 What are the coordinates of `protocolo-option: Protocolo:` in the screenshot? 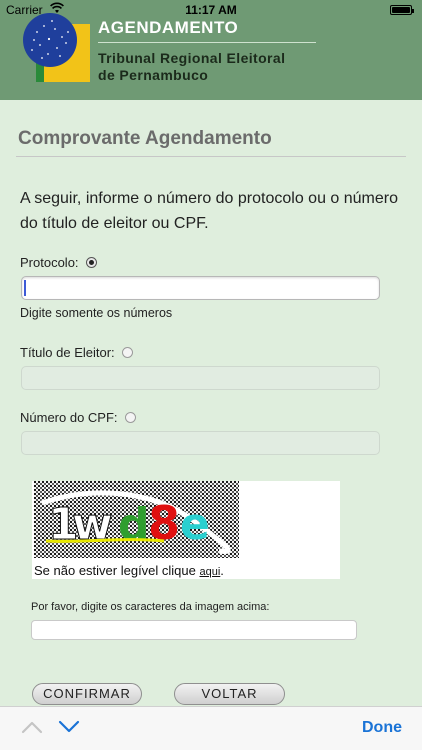 It's located at (59, 262).